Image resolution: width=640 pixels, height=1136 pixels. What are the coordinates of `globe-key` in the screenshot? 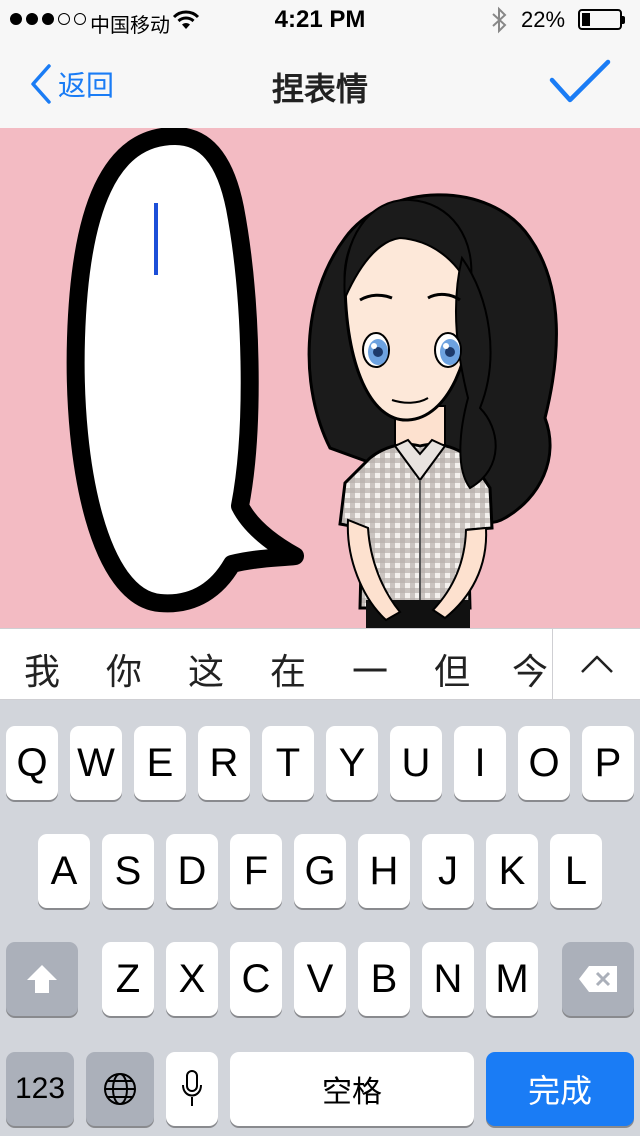 It's located at (120, 1089).